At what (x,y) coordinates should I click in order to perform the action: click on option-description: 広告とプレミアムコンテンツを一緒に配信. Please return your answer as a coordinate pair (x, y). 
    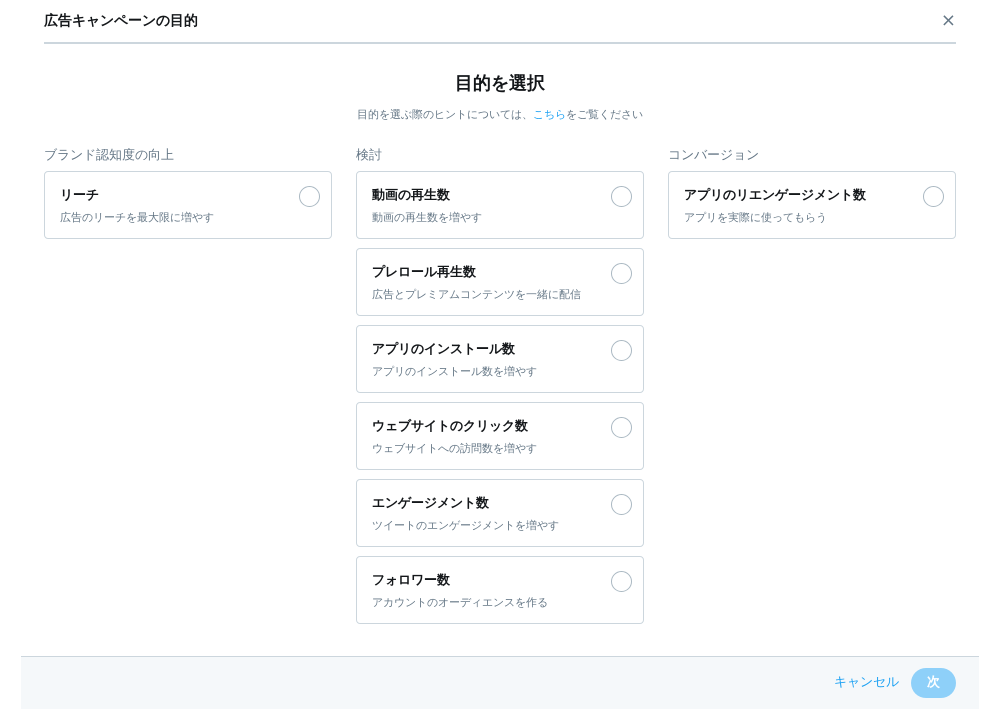
    Looking at the image, I should click on (476, 295).